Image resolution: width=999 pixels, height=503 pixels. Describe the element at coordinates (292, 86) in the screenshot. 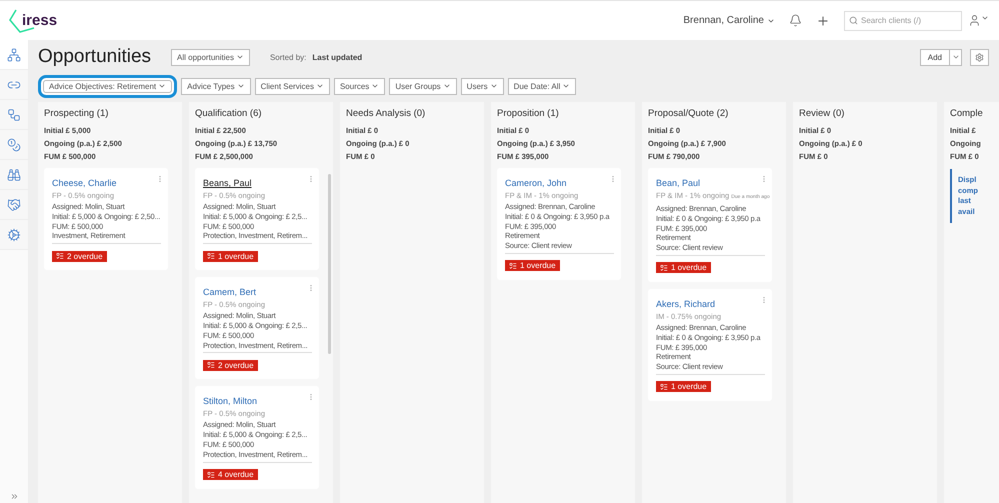

I see `filter-dropdown: Client Services` at that location.